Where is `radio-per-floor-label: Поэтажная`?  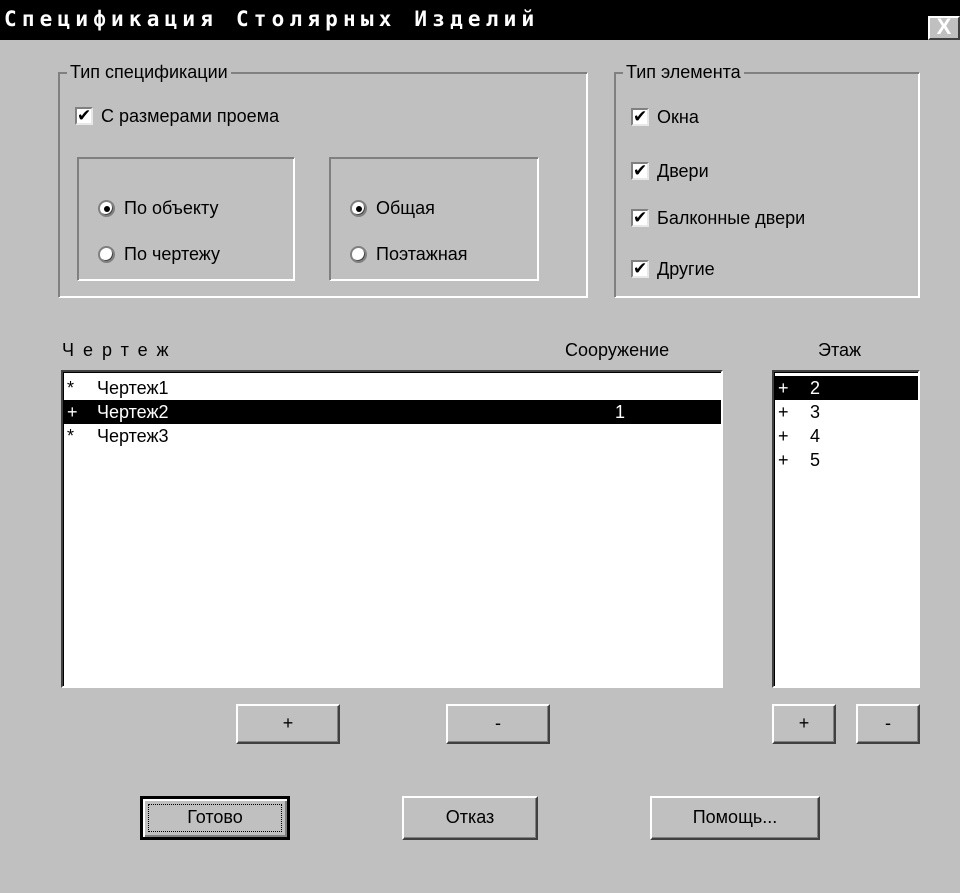
radio-per-floor-label: Поэтажная is located at coordinates (422, 254).